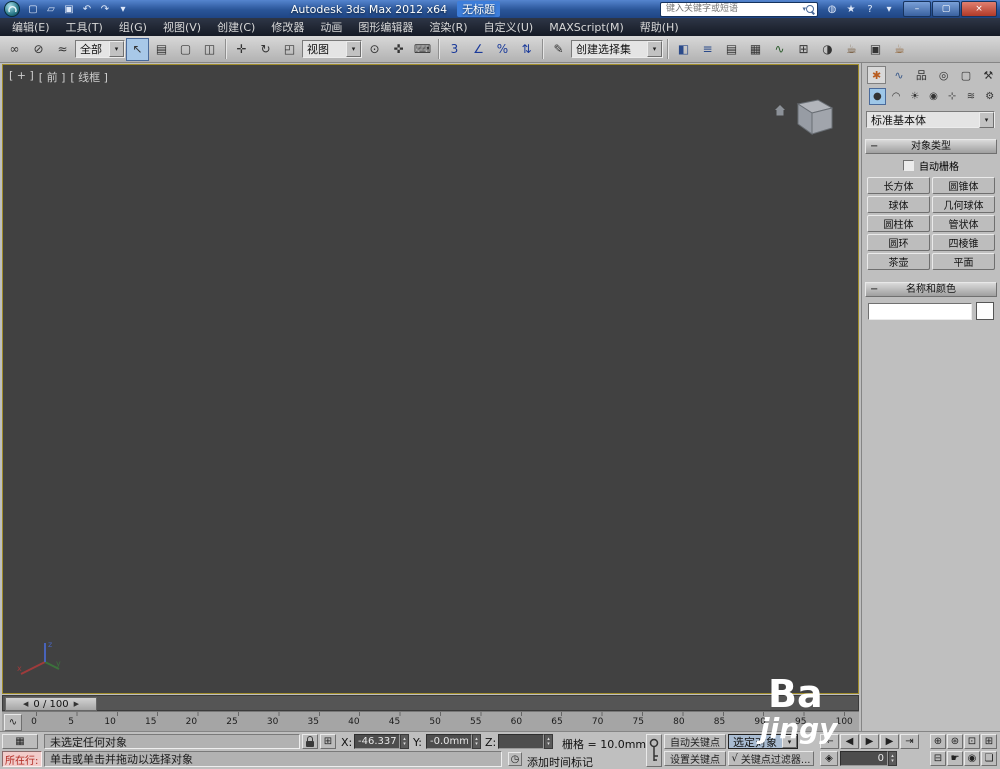 The width and height of the screenshot is (1000, 769). What do you see at coordinates (806, 117) in the screenshot?
I see `viewcube` at bounding box center [806, 117].